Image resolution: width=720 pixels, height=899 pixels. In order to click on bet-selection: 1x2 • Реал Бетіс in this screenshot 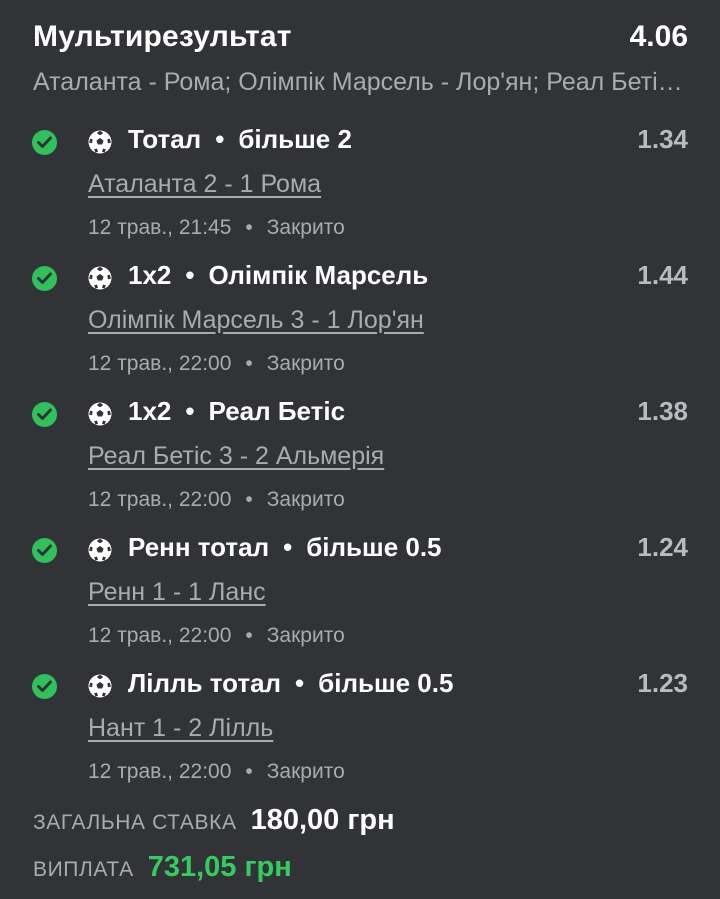, I will do `click(236, 411)`.